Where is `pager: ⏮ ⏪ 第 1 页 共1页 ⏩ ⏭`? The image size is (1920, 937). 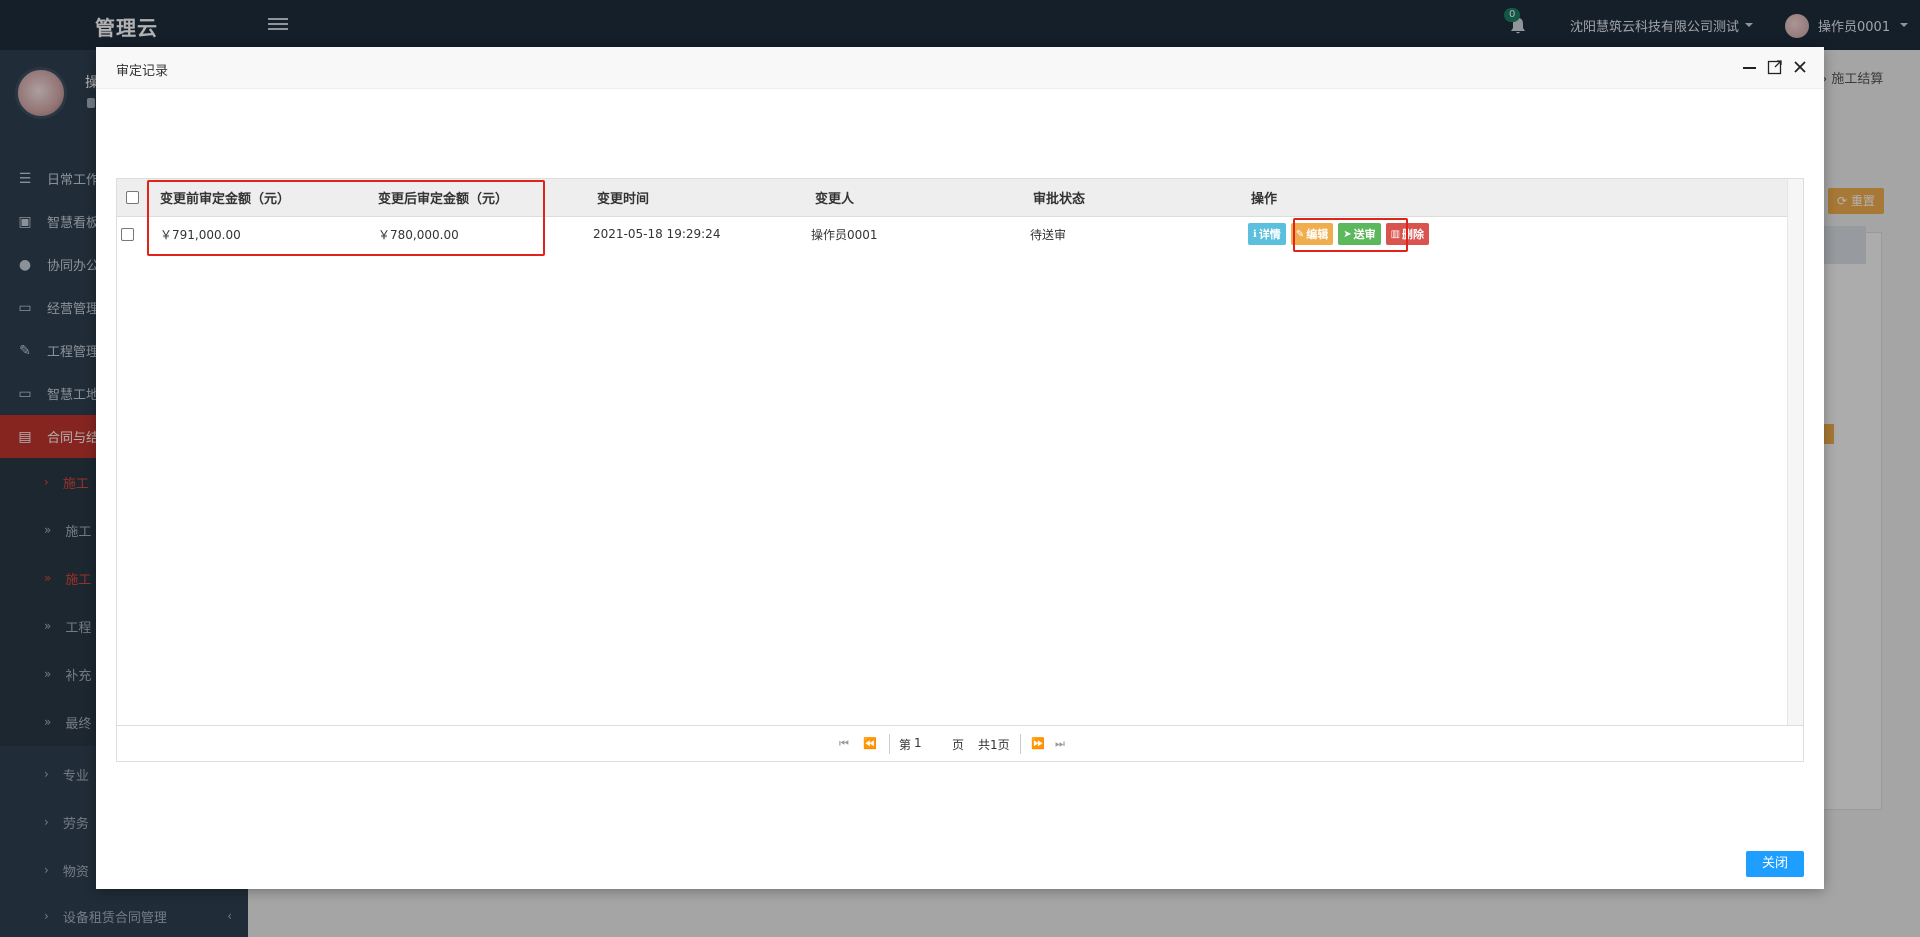 pager: ⏮ ⏪ 第 1 页 共1页 ⏩ ⏭ is located at coordinates (960, 743).